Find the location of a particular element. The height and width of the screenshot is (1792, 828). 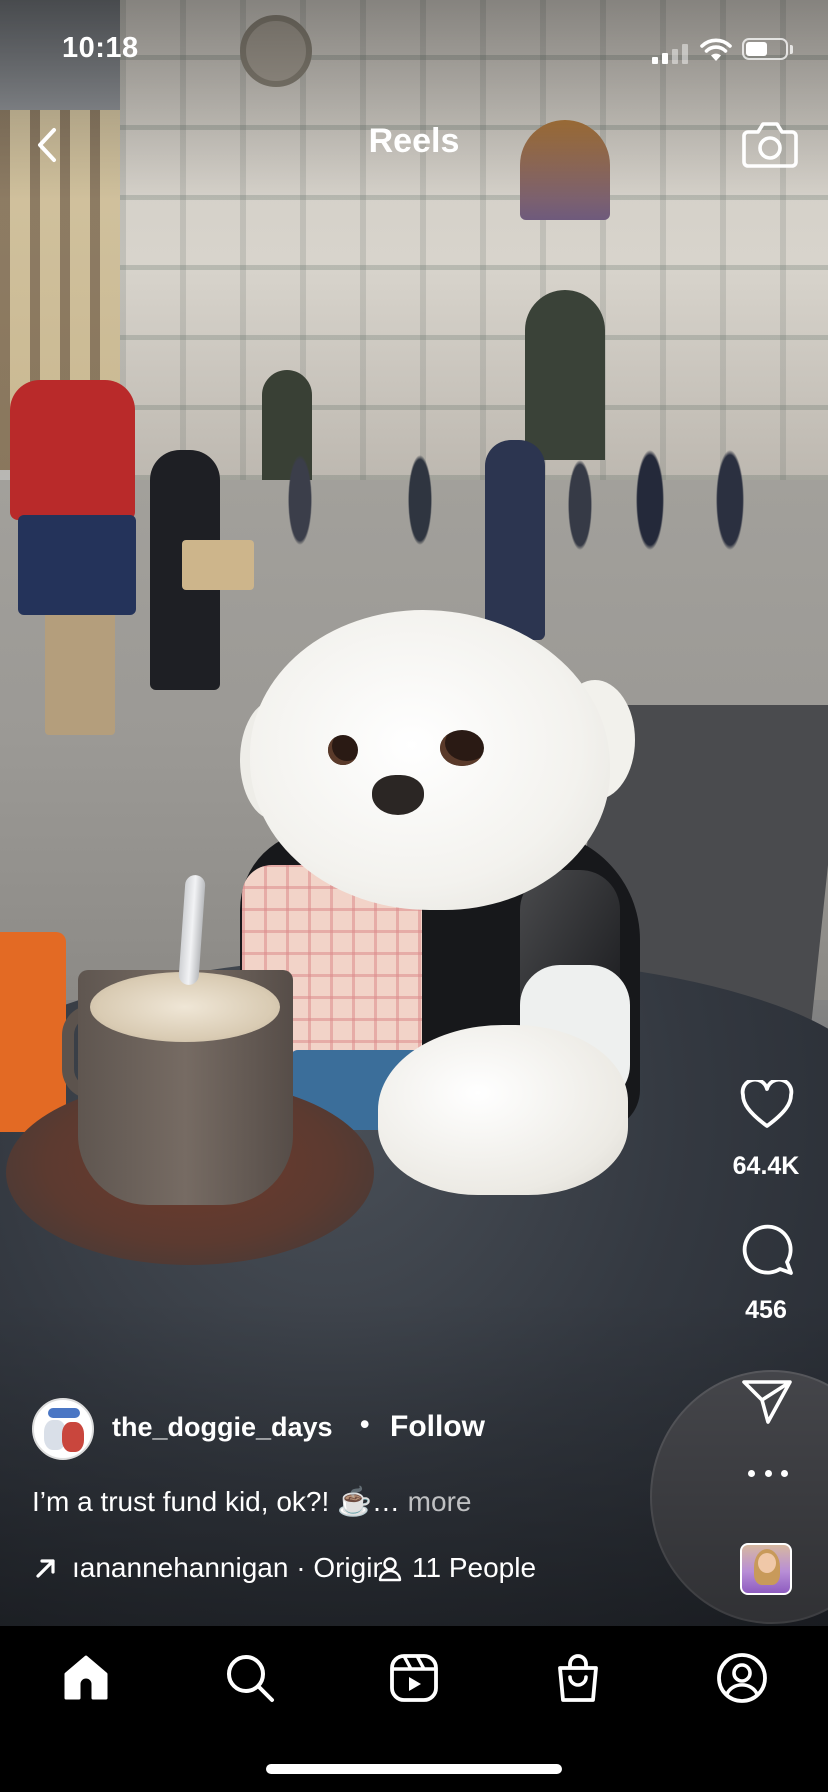

reels-icon is located at coordinates (414, 1678).